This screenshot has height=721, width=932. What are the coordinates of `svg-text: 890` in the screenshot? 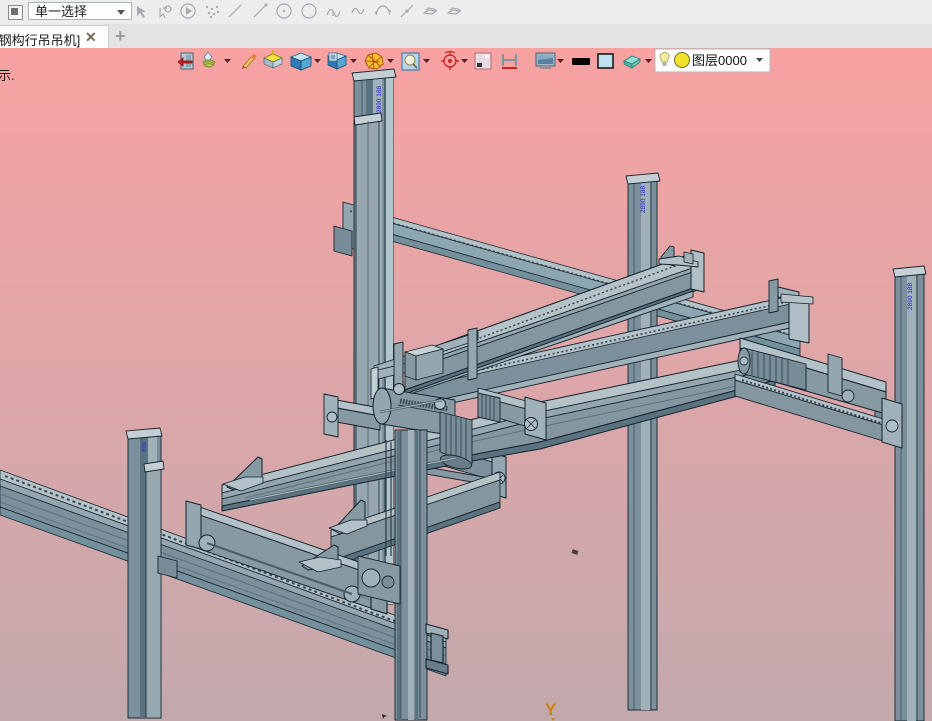 It's located at (145, 446).